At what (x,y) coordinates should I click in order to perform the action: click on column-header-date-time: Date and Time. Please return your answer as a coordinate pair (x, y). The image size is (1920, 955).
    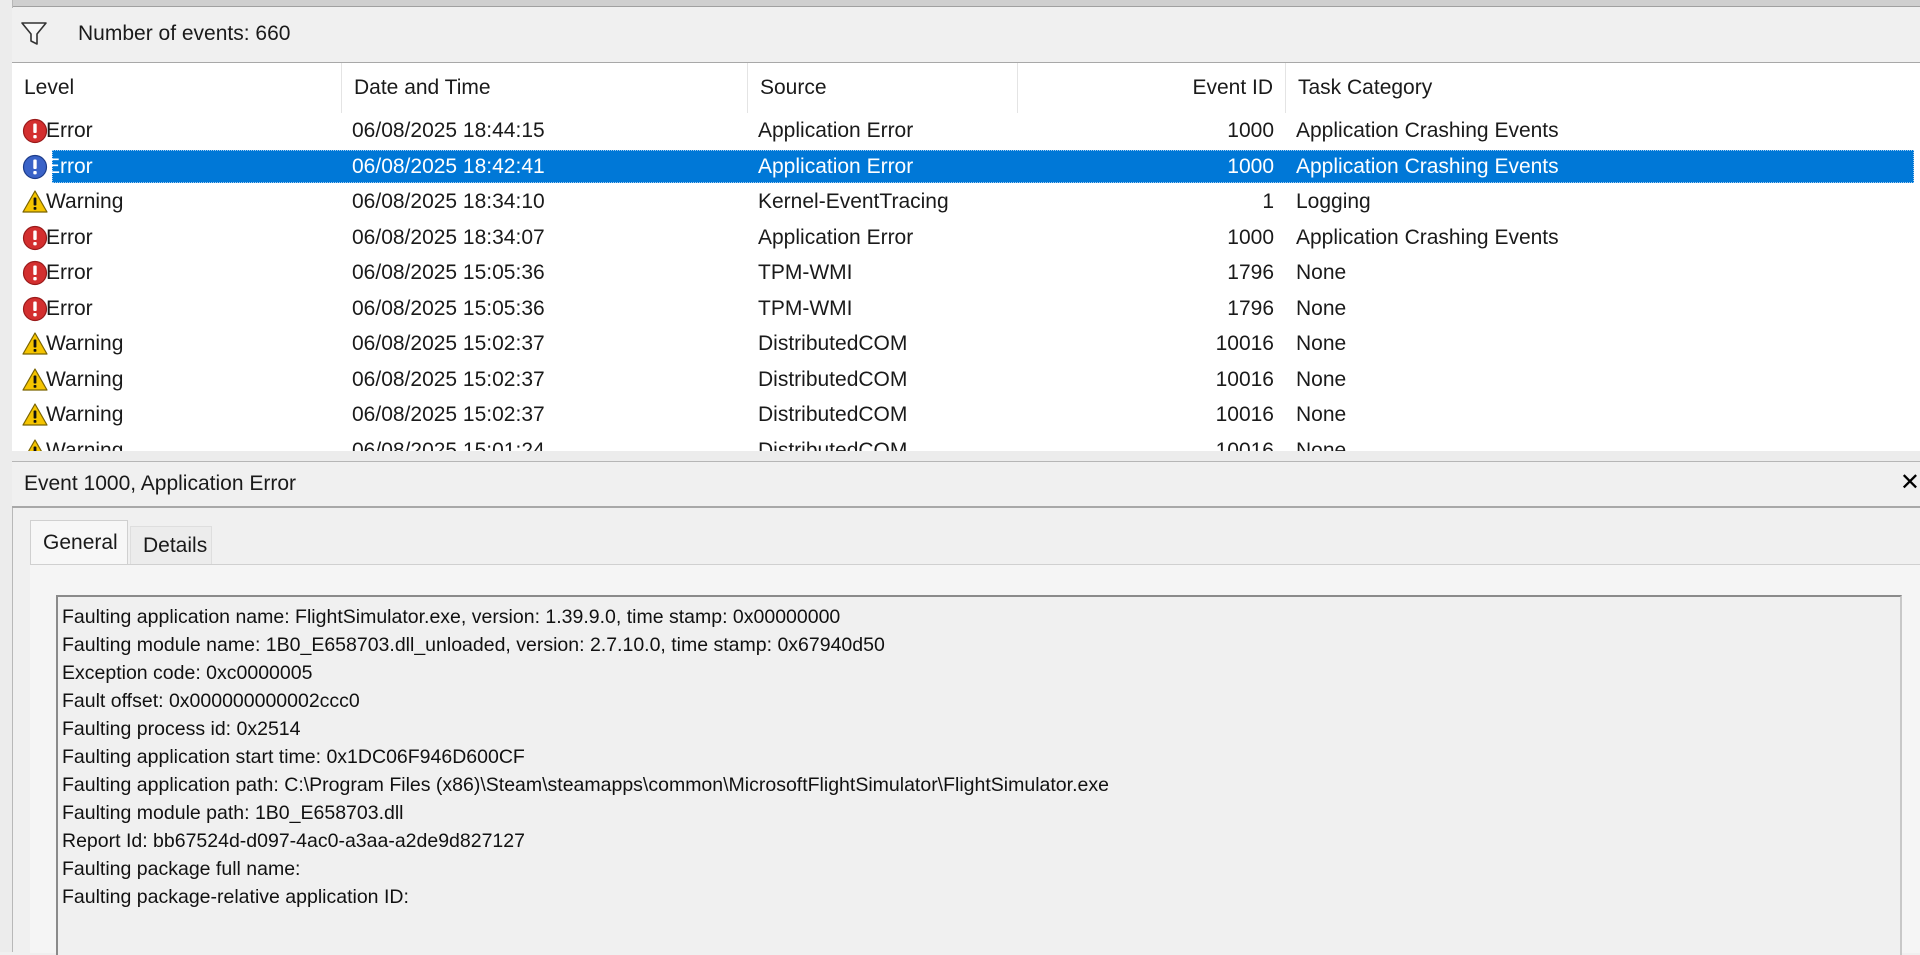
    Looking at the image, I should click on (545, 88).